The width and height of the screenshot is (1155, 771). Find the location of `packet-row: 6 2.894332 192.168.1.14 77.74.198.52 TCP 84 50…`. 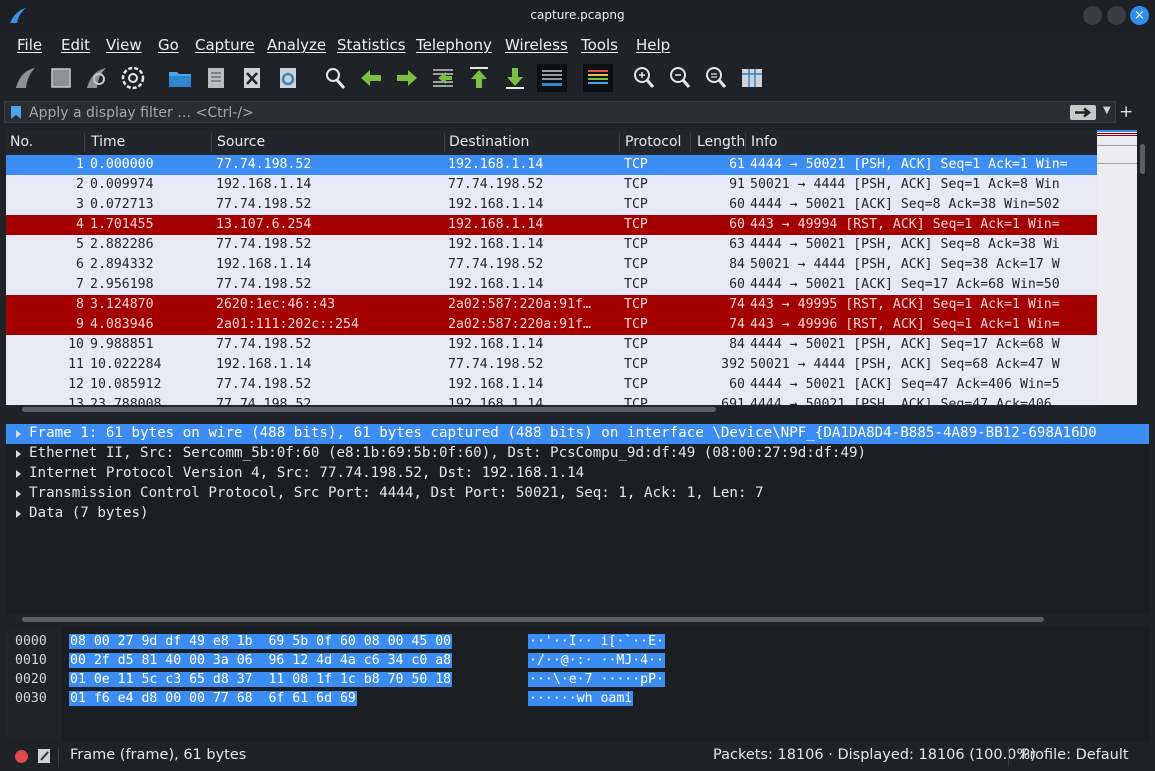

packet-row: 6 2.894332 192.168.1.14 77.74.198.52 TCP 84 50… is located at coordinates (551, 265).